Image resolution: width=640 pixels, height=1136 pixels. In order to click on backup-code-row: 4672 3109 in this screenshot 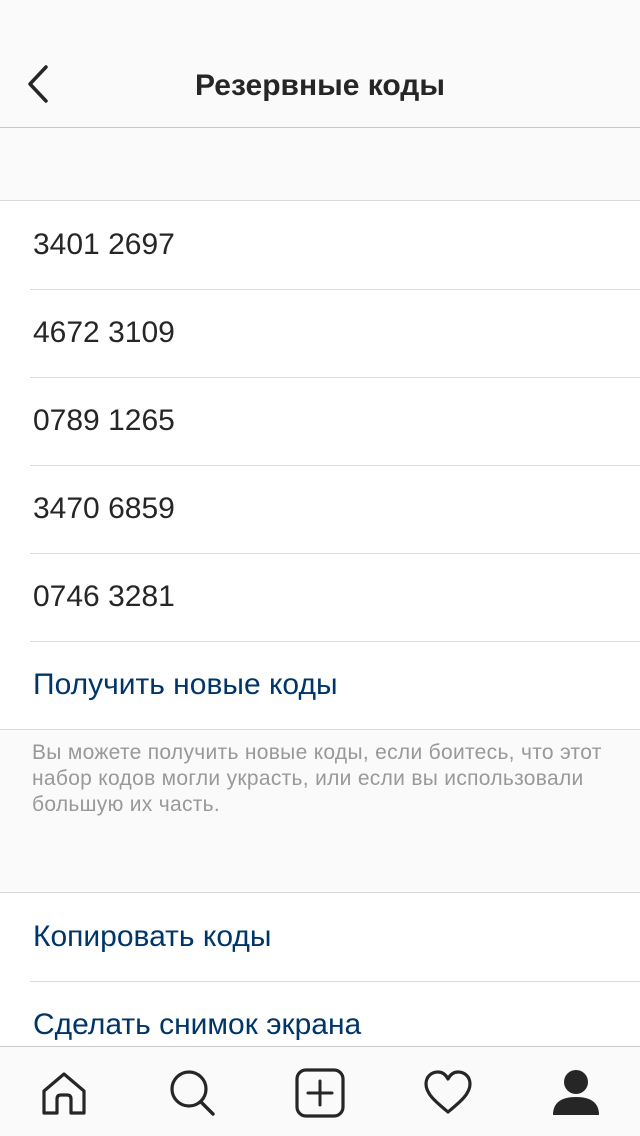, I will do `click(320, 333)`.